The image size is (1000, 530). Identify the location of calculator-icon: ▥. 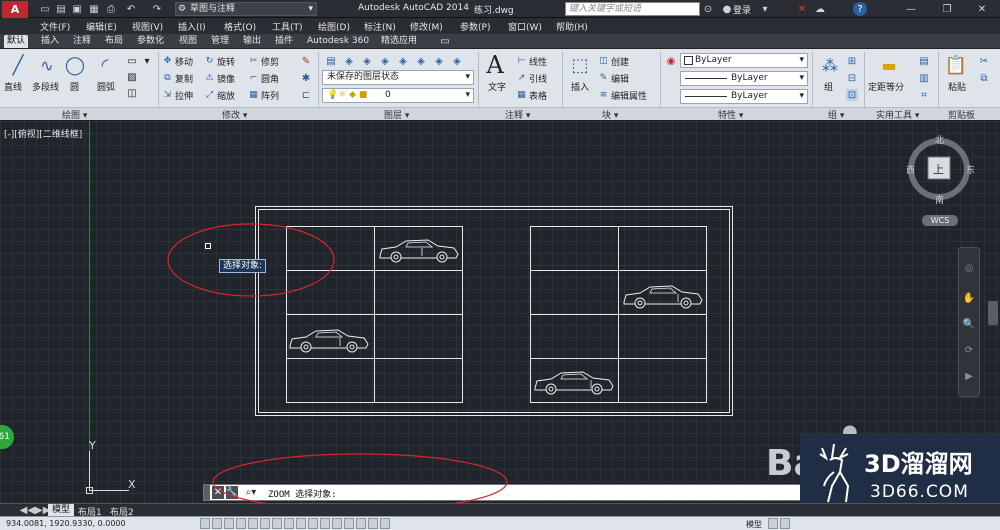
(924, 78).